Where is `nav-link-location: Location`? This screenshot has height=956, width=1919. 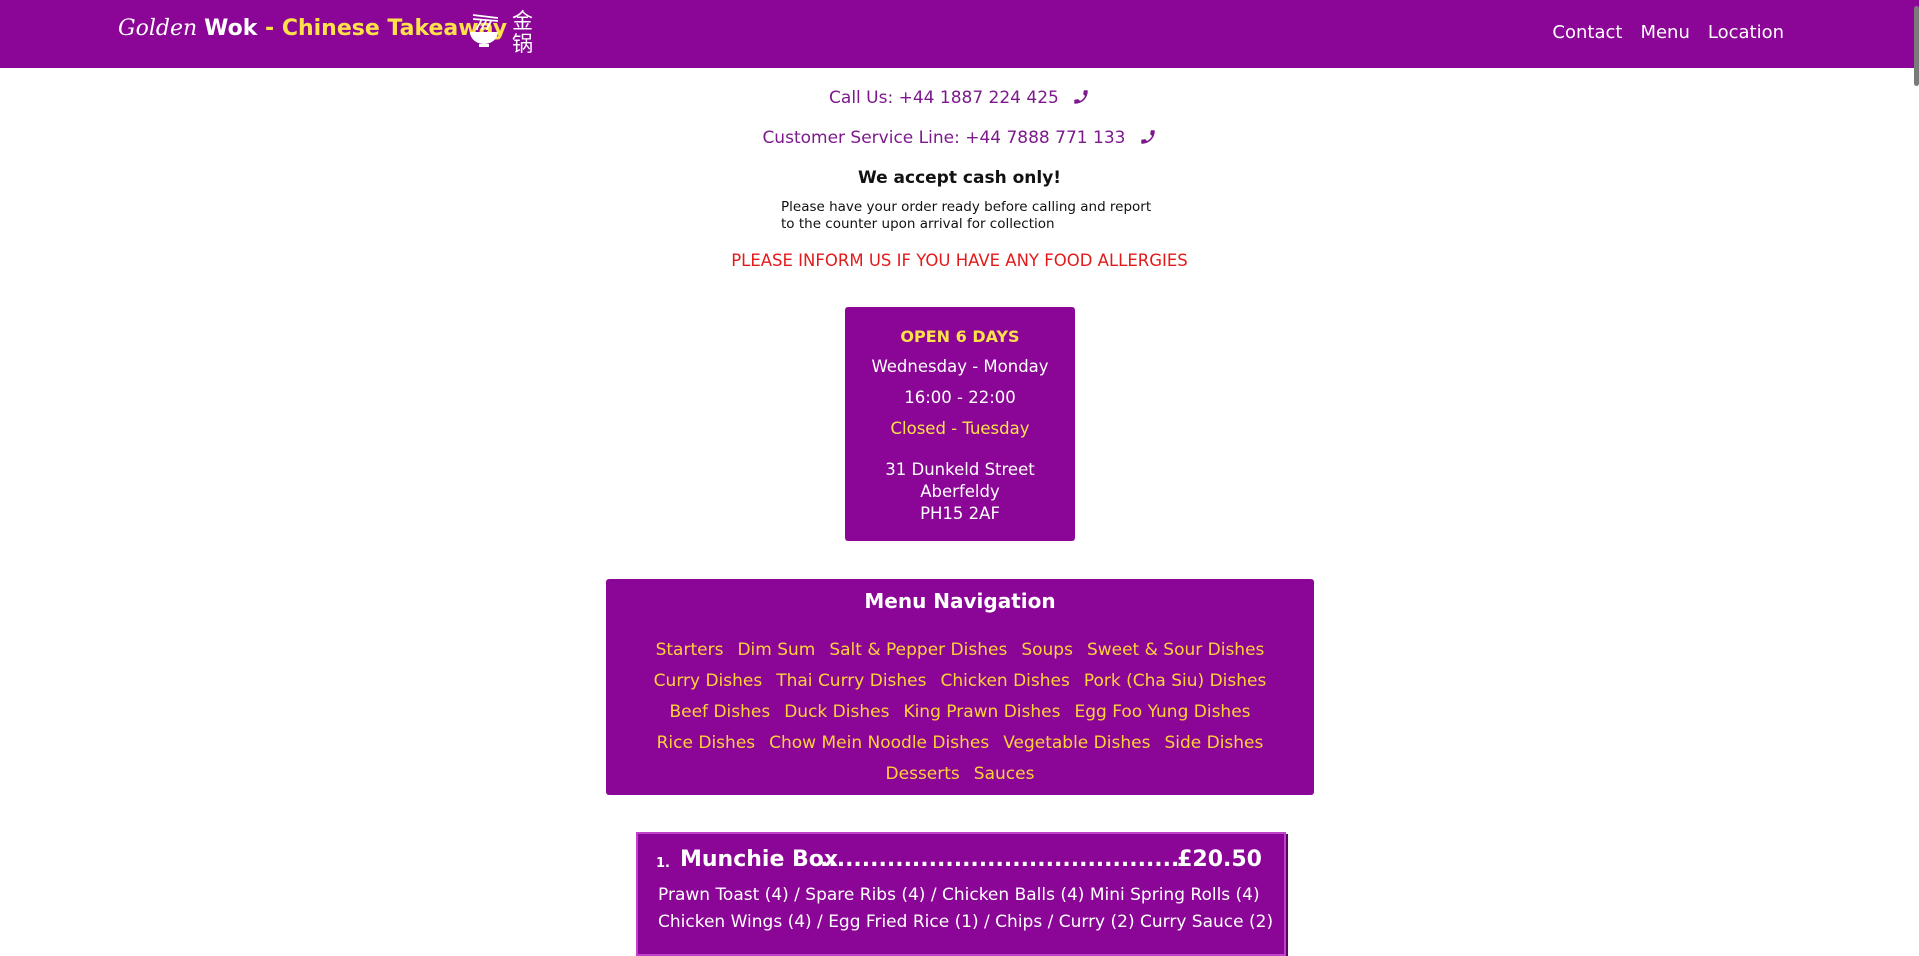
nav-link-location: Location is located at coordinates (1746, 32).